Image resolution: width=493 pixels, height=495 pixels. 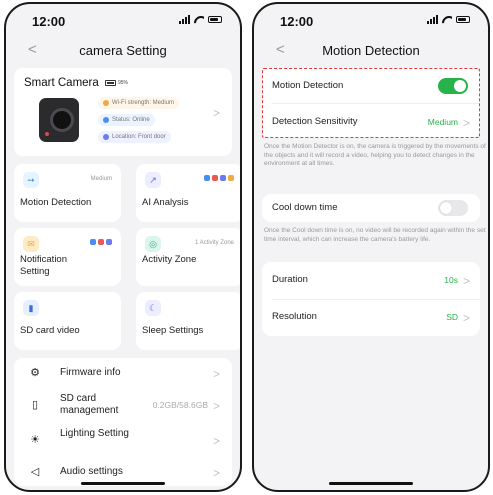 I want to click on tile-motion-meta: Medium, so click(x=101, y=179).